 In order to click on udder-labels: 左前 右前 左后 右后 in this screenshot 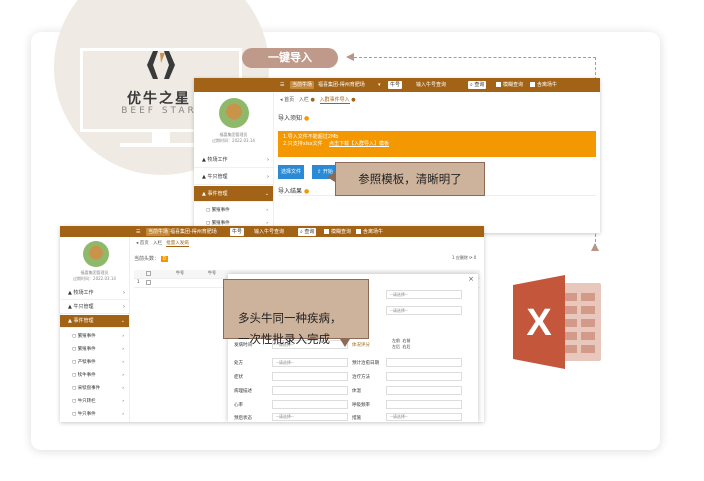, I will do `click(401, 343)`.